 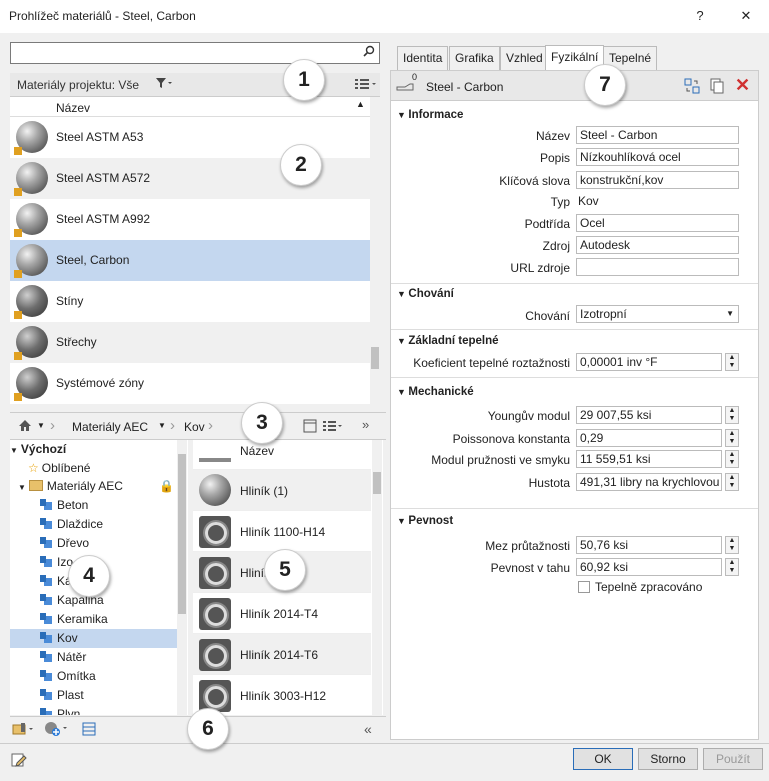 What do you see at coordinates (89, 730) in the screenshot?
I see `list-view-icon` at bounding box center [89, 730].